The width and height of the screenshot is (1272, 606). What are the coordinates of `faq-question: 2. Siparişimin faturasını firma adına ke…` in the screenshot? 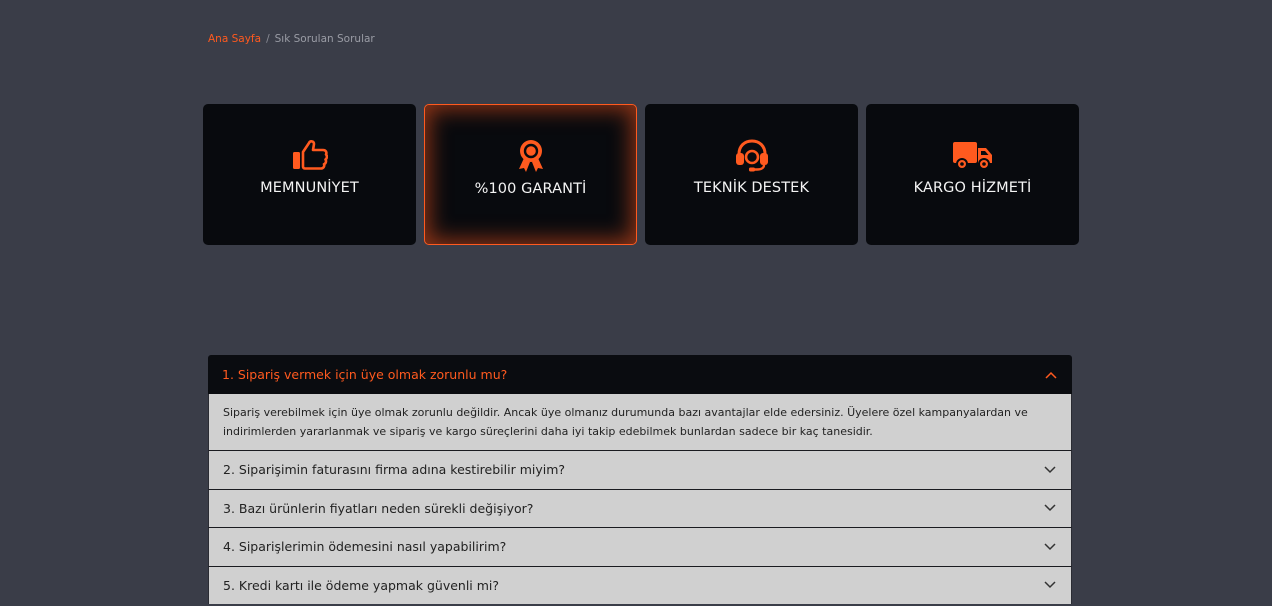 It's located at (640, 469).